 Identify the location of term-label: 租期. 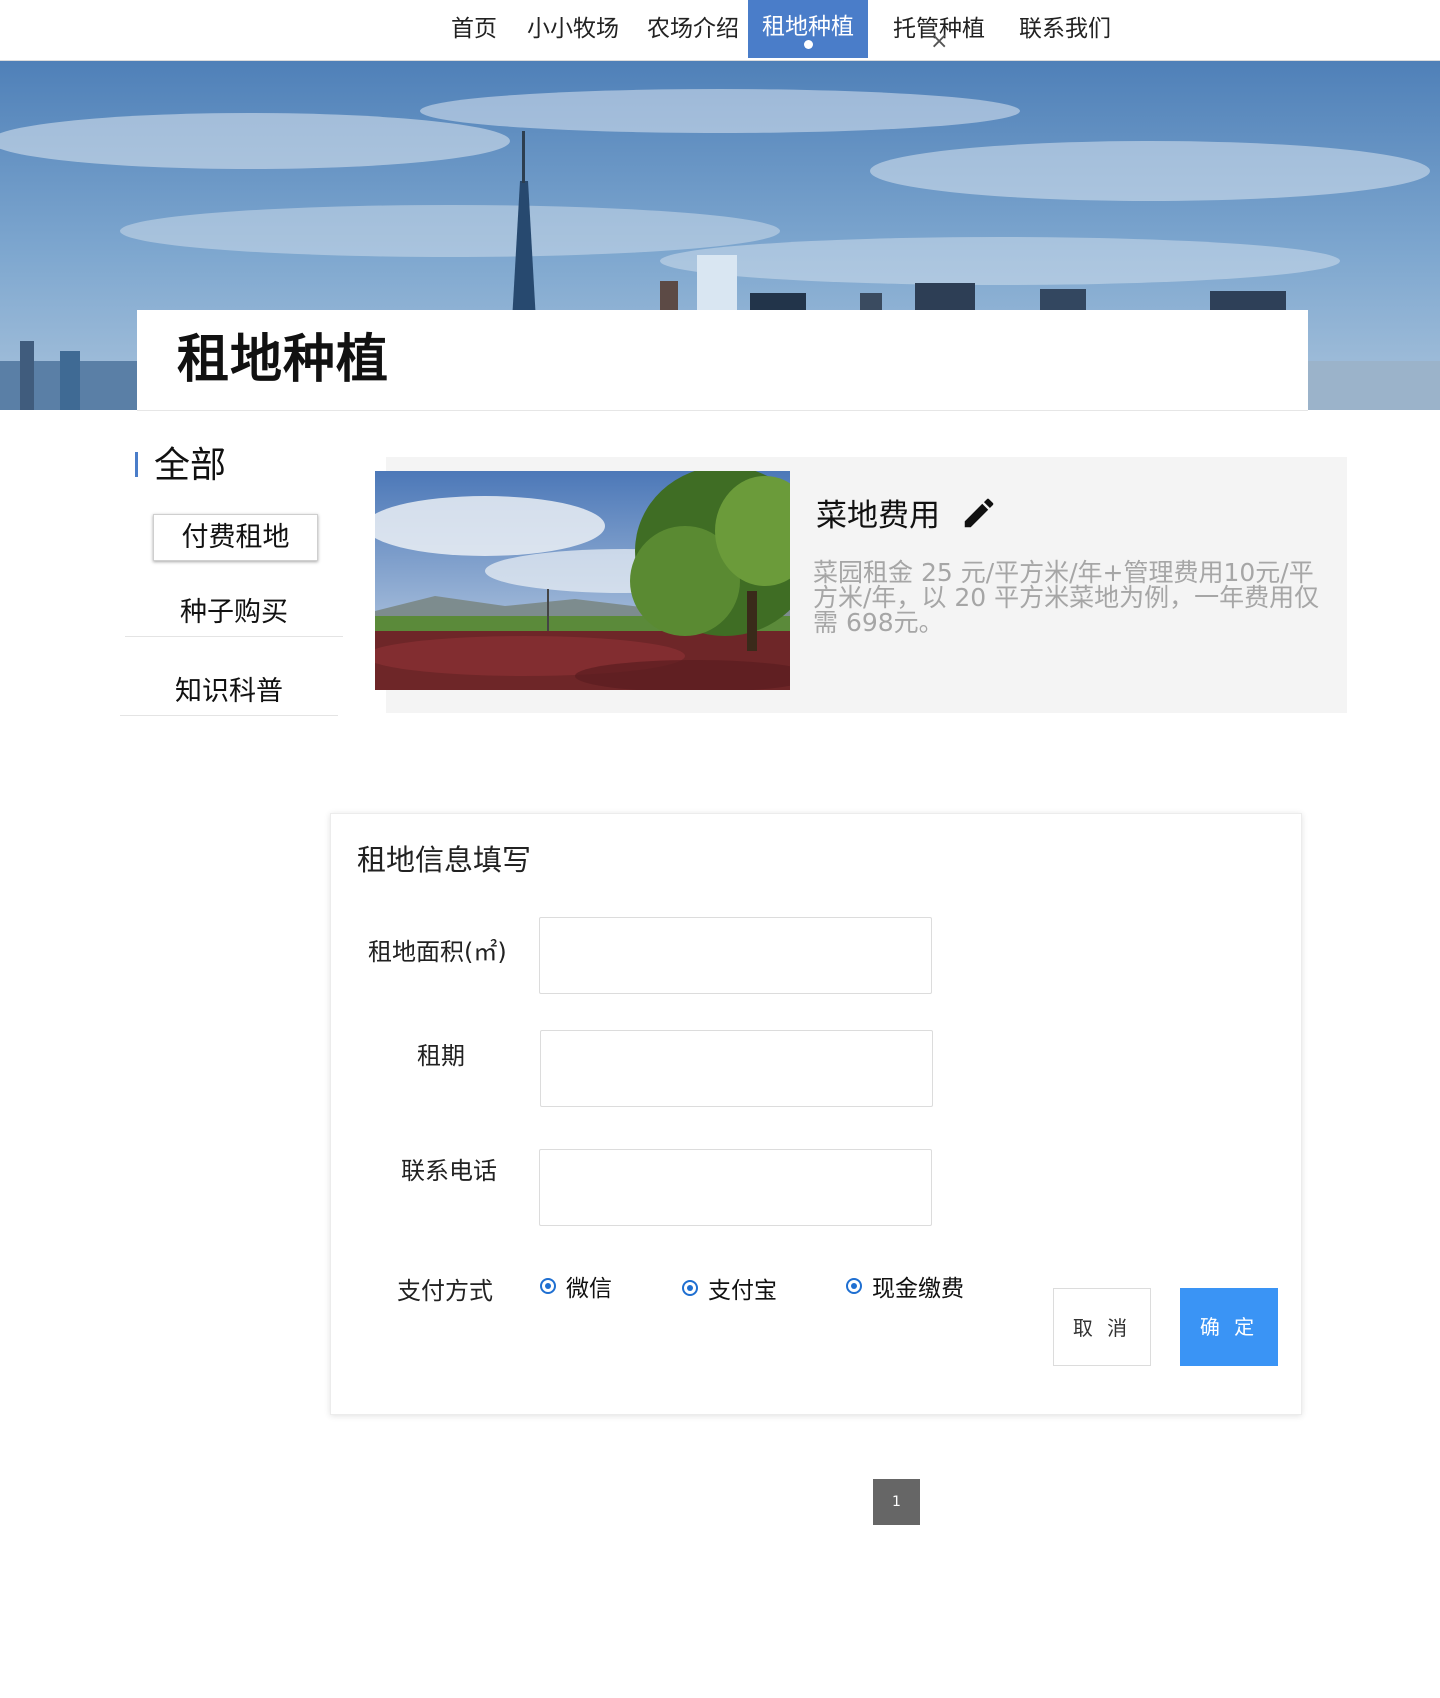
(441, 1056).